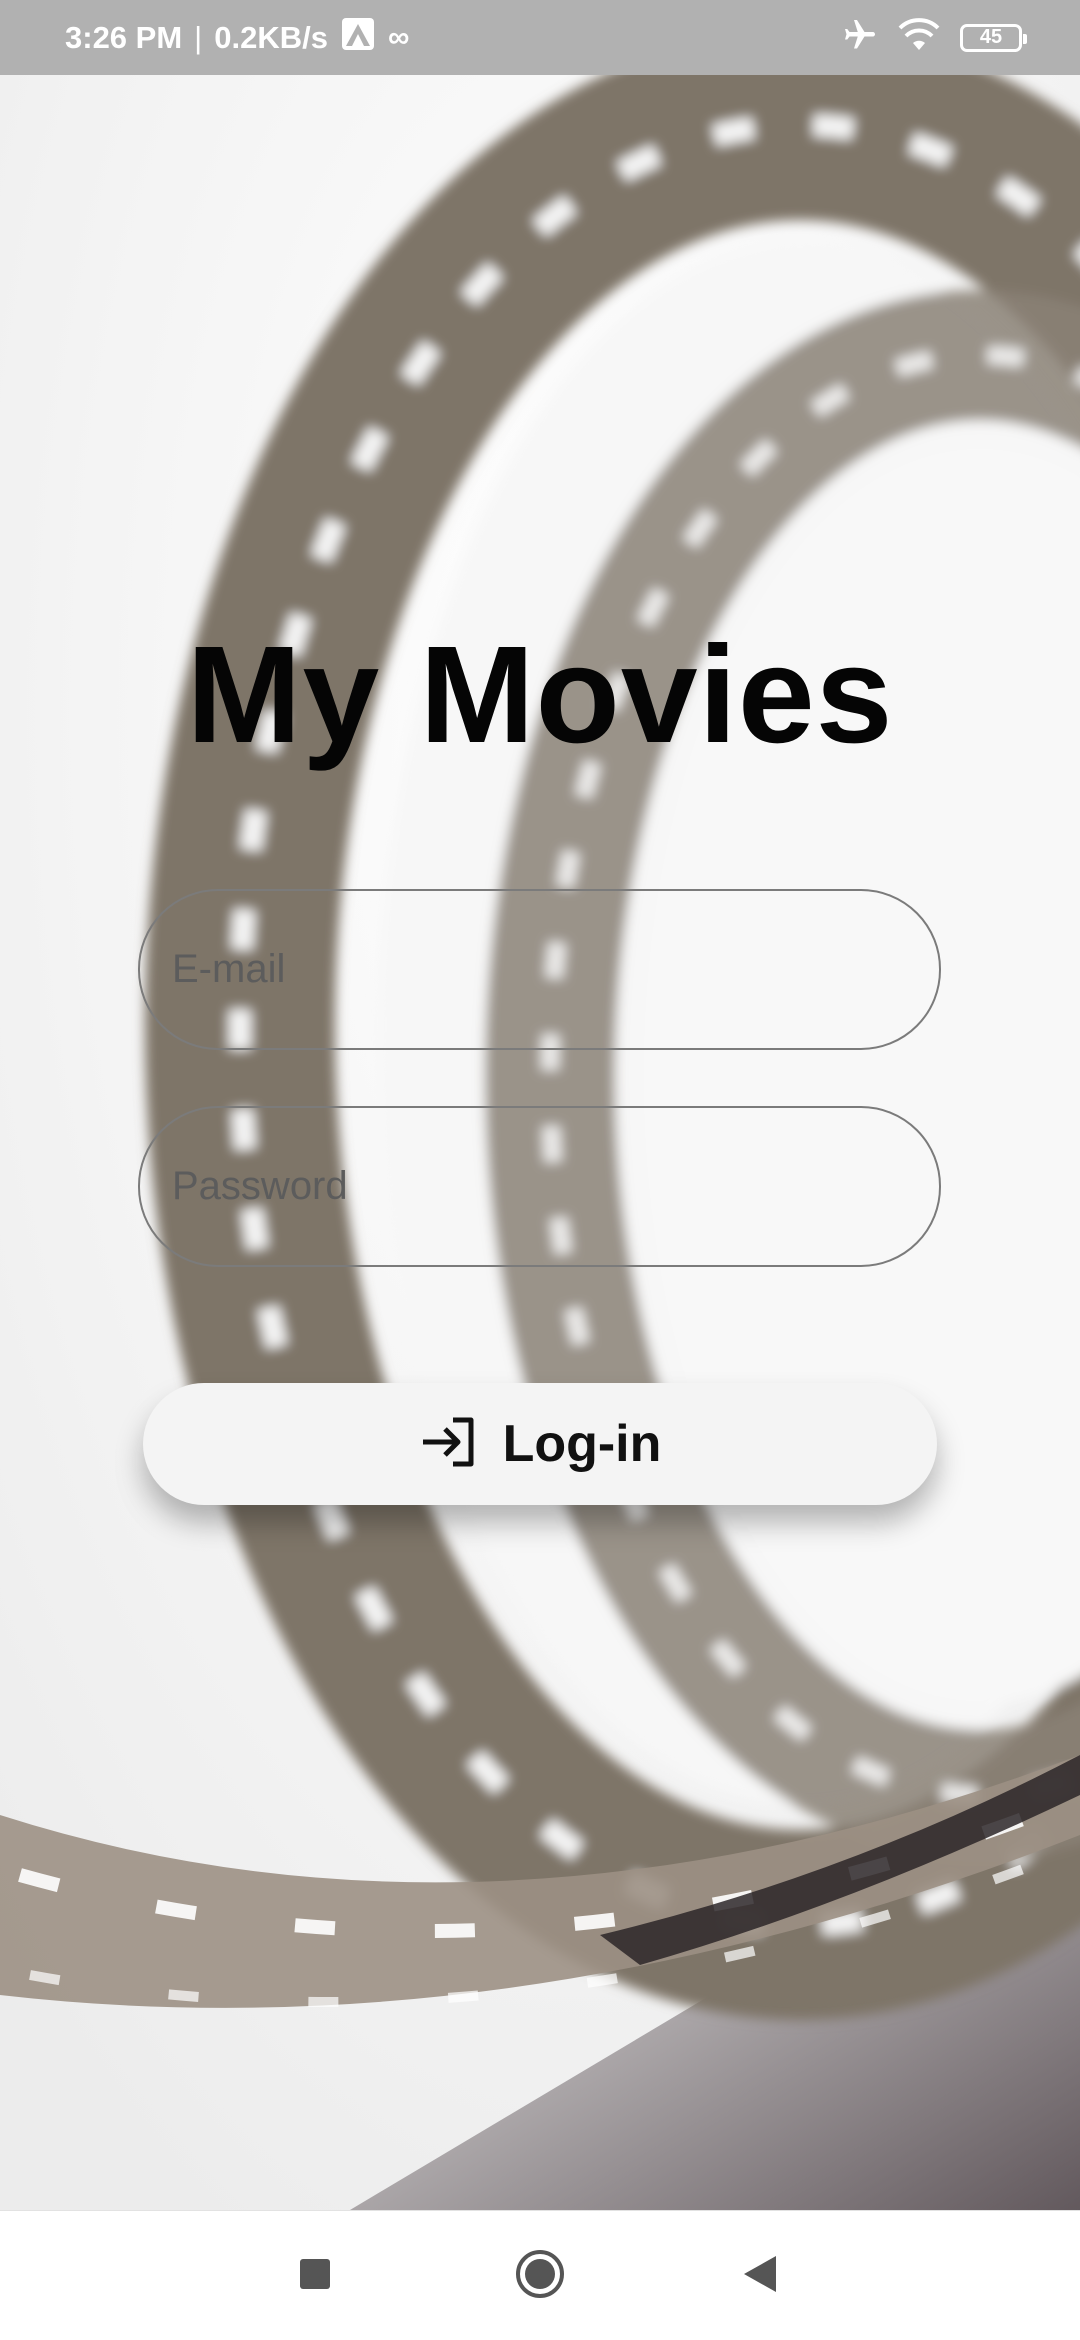 The width and height of the screenshot is (1080, 2340). I want to click on battery-icon: 45, so click(993, 37).